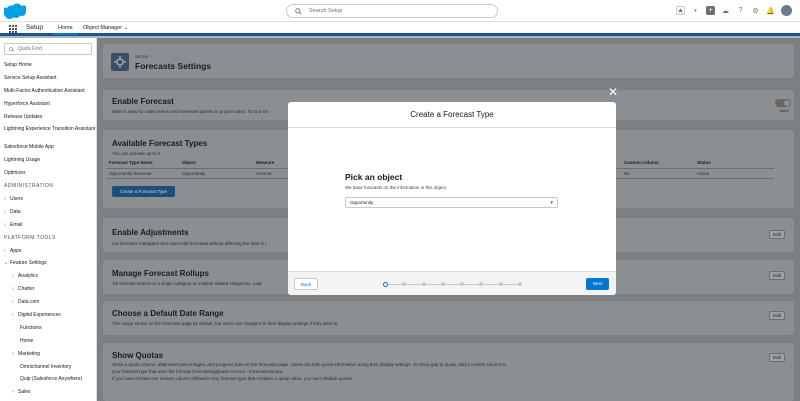 This screenshot has height=401, width=800. What do you see at coordinates (48, 263) in the screenshot?
I see `sidebar-item-feature-settings: ⌄ Feature Settings` at bounding box center [48, 263].